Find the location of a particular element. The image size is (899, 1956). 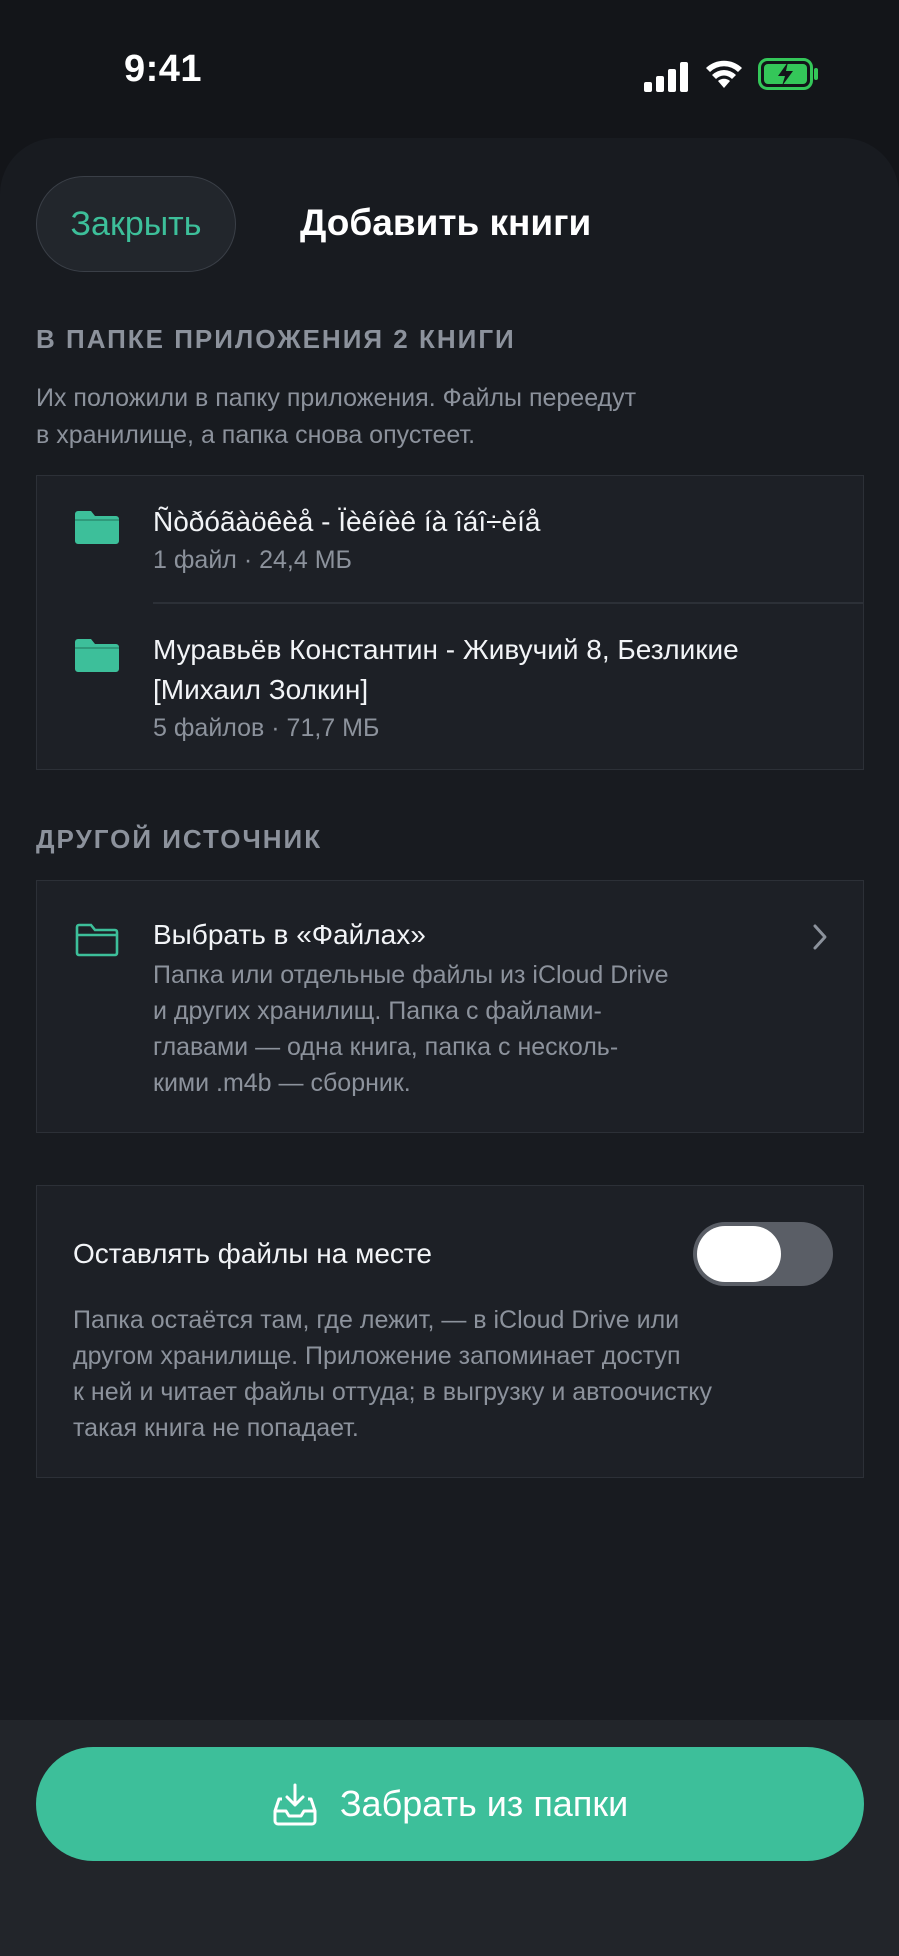

list-item-title: Ñòðóãàöêèå - Ïèêíèê íà îáî÷èíå is located at coordinates (347, 521).